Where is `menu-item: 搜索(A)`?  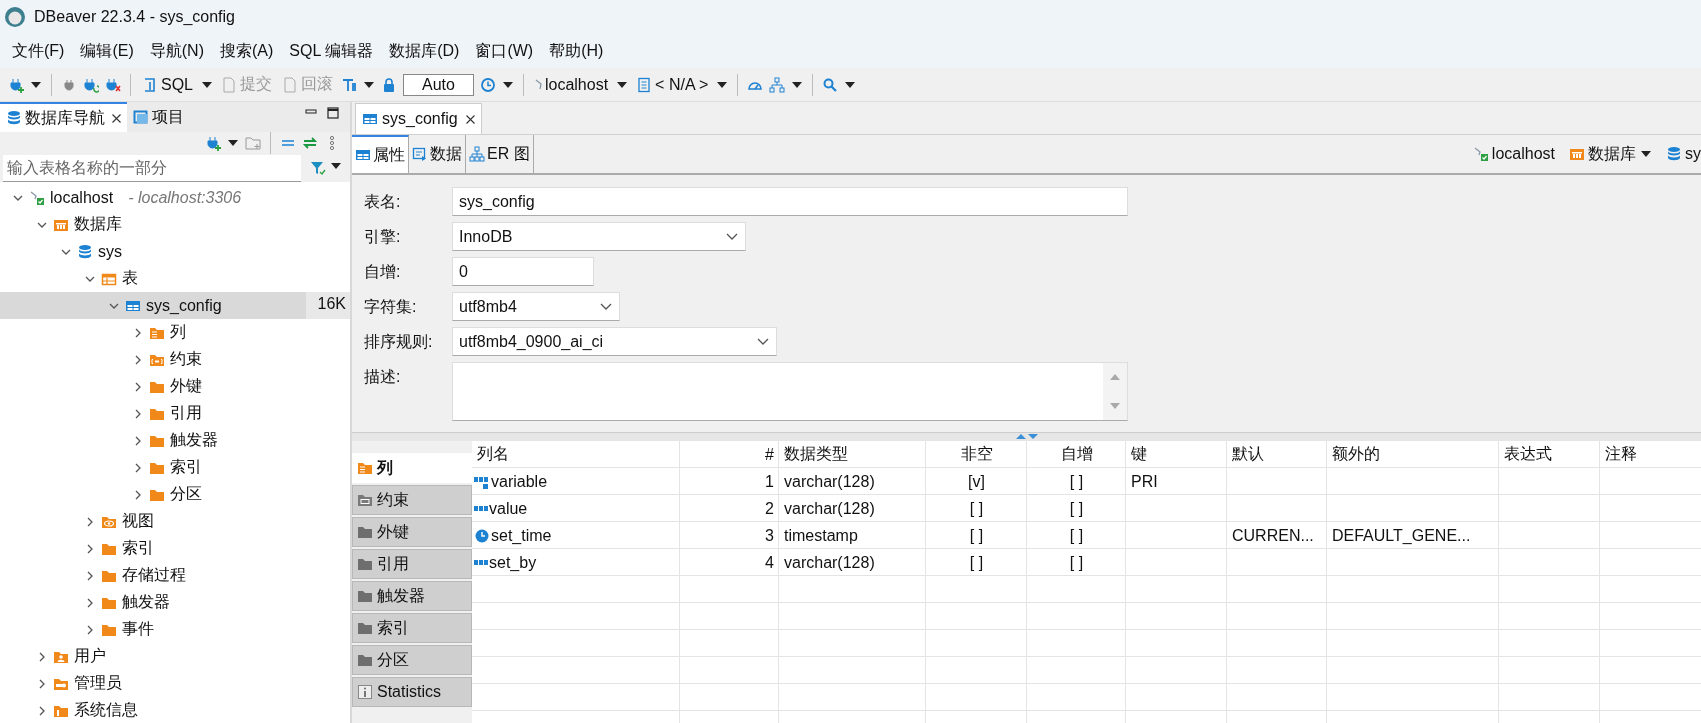
menu-item: 搜索(A) is located at coordinates (247, 51).